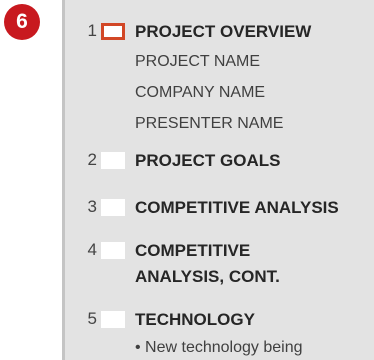  I want to click on slide-title-continued: ANALYSIS, CONT., so click(253, 277).